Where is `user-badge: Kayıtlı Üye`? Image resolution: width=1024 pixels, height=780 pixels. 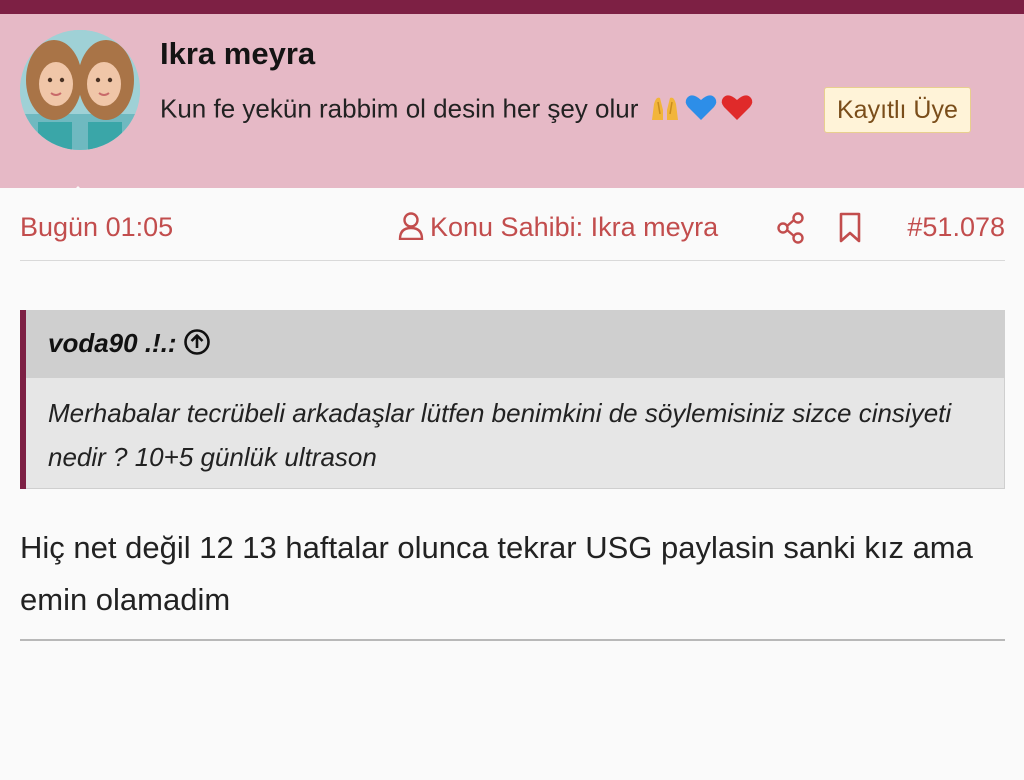
user-badge: Kayıtlı Üye is located at coordinates (897, 110).